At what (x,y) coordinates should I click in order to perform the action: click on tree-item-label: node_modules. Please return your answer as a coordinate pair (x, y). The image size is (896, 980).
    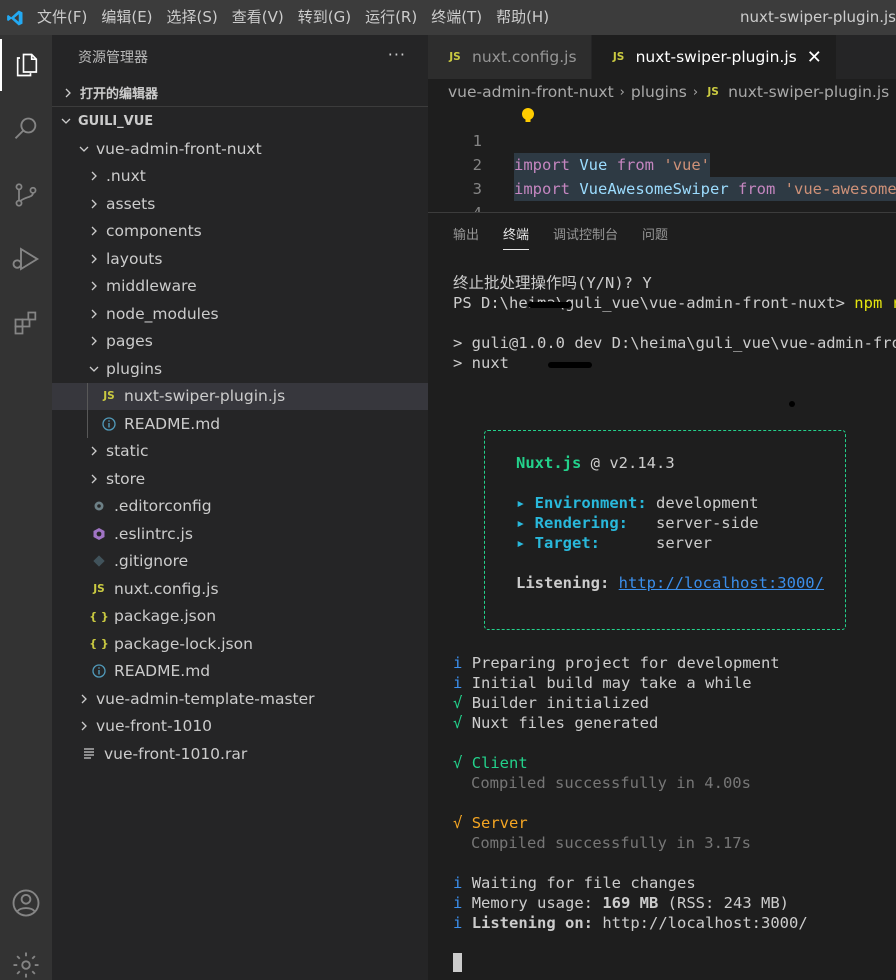
    Looking at the image, I should click on (162, 313).